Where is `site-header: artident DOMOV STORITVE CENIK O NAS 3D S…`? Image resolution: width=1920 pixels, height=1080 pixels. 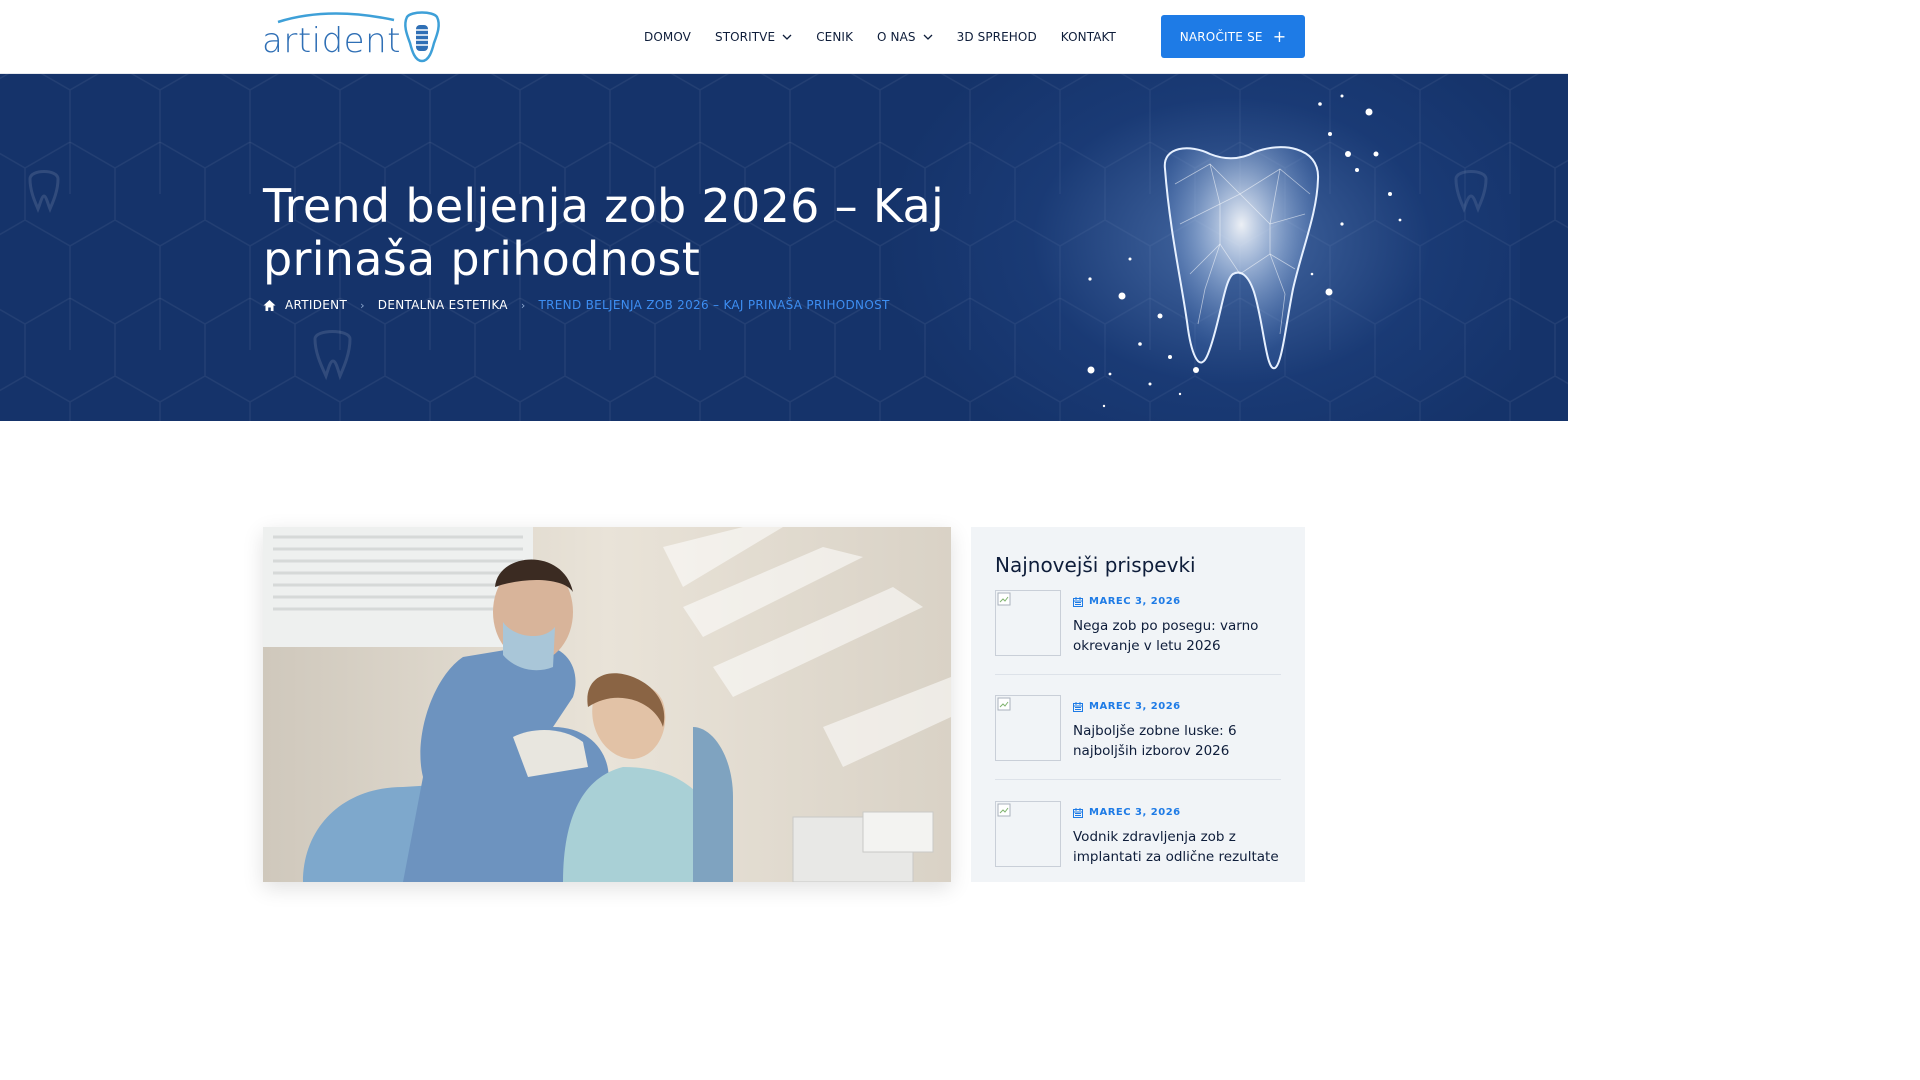 site-header: artident DOMOV STORITVE CENIK O NAS 3D S… is located at coordinates (784, 37).